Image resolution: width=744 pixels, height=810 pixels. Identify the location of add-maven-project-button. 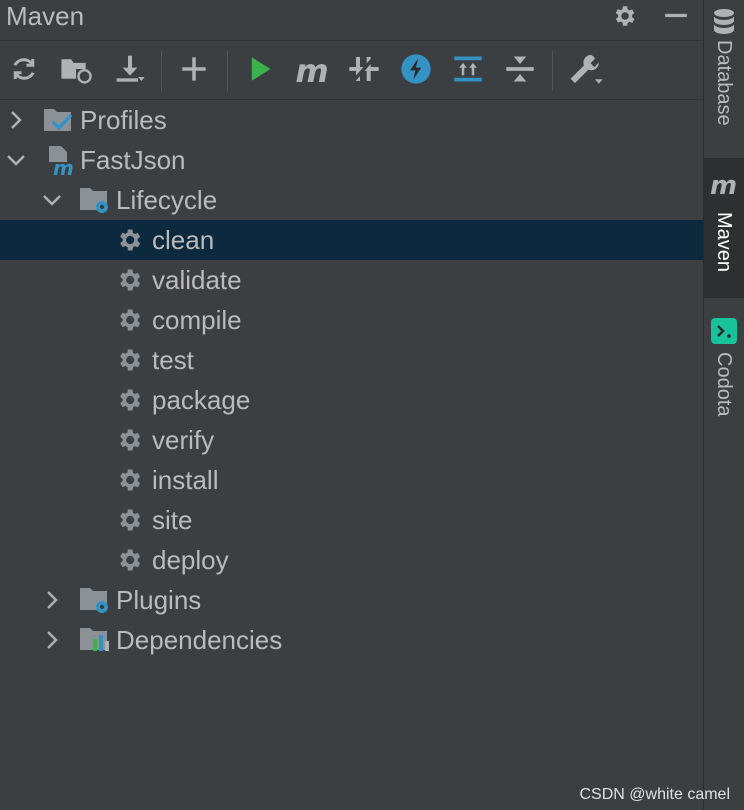
(194, 71).